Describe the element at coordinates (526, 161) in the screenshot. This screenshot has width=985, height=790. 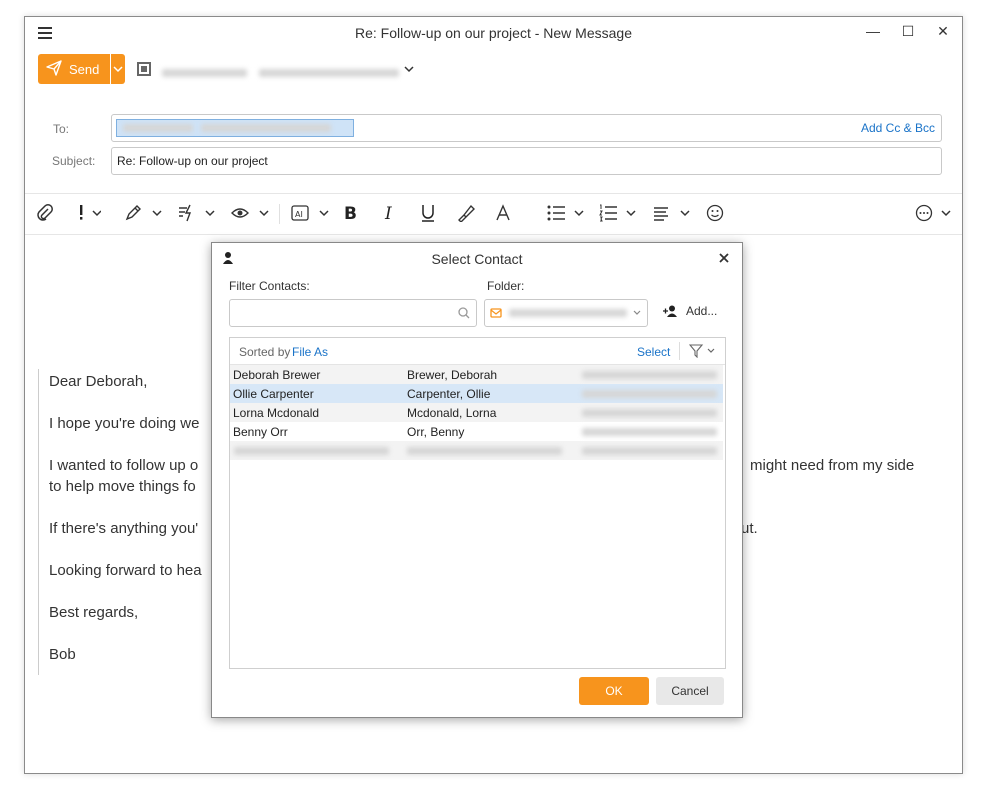
I see `subject-field: Re: Follow-up on our project` at that location.